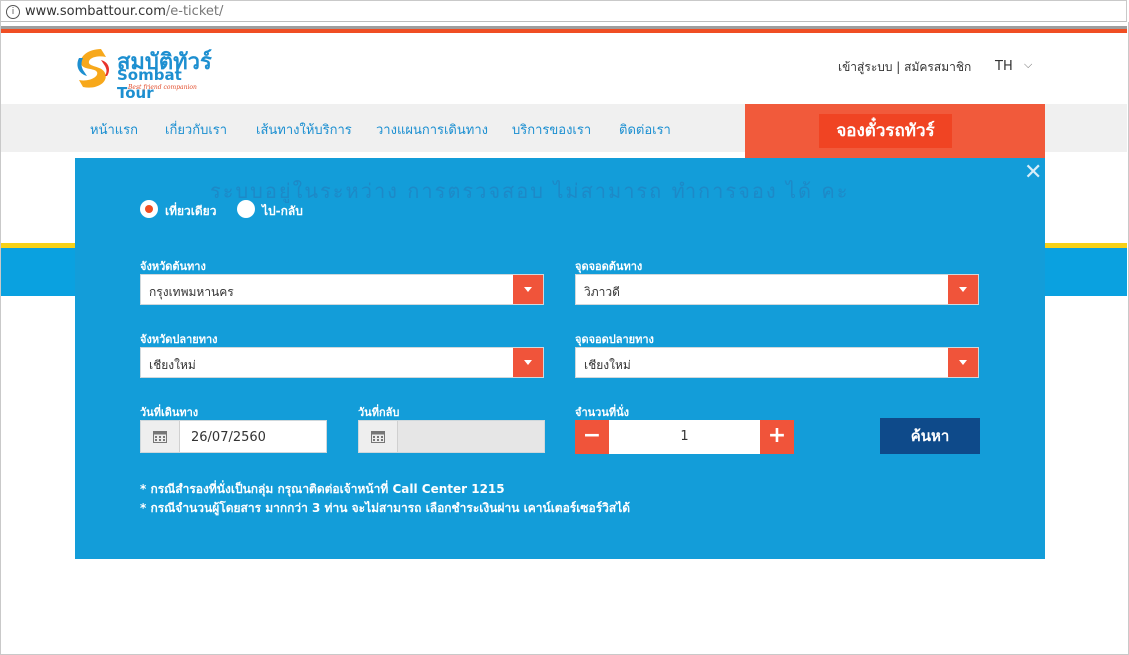  Describe the element at coordinates (432, 129) in the screenshot. I see `nav-item-trip-planner: วางแผนการเดินทาง` at that location.